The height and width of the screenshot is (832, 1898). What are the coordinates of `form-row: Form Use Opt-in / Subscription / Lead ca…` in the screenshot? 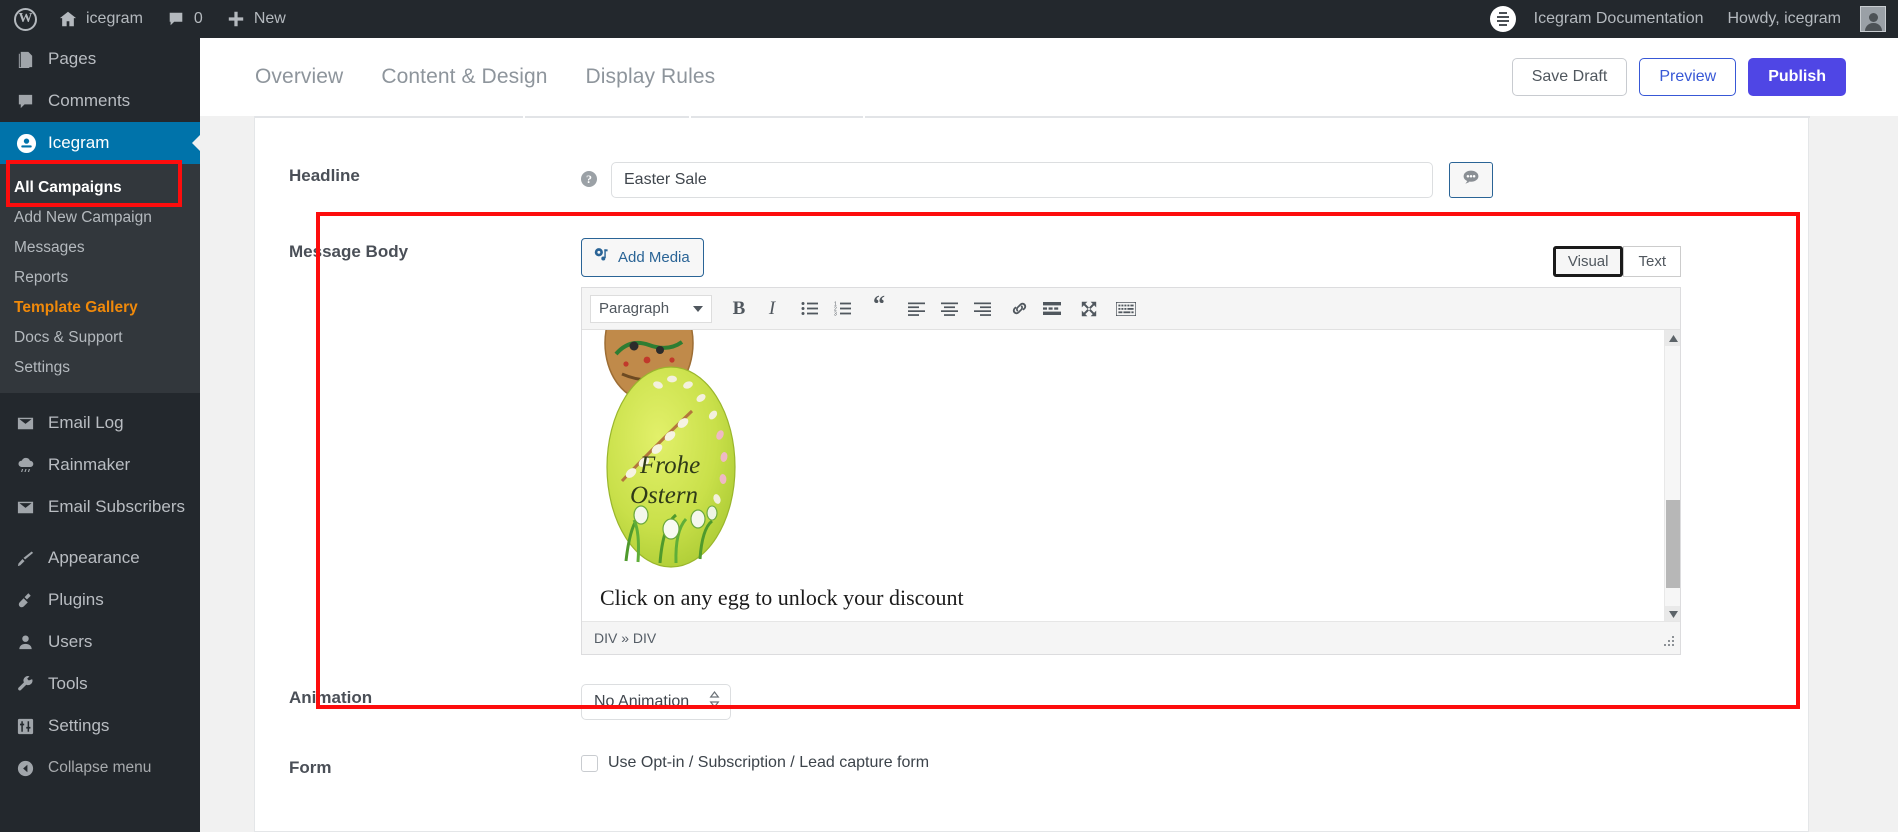 It's located at (1031, 766).